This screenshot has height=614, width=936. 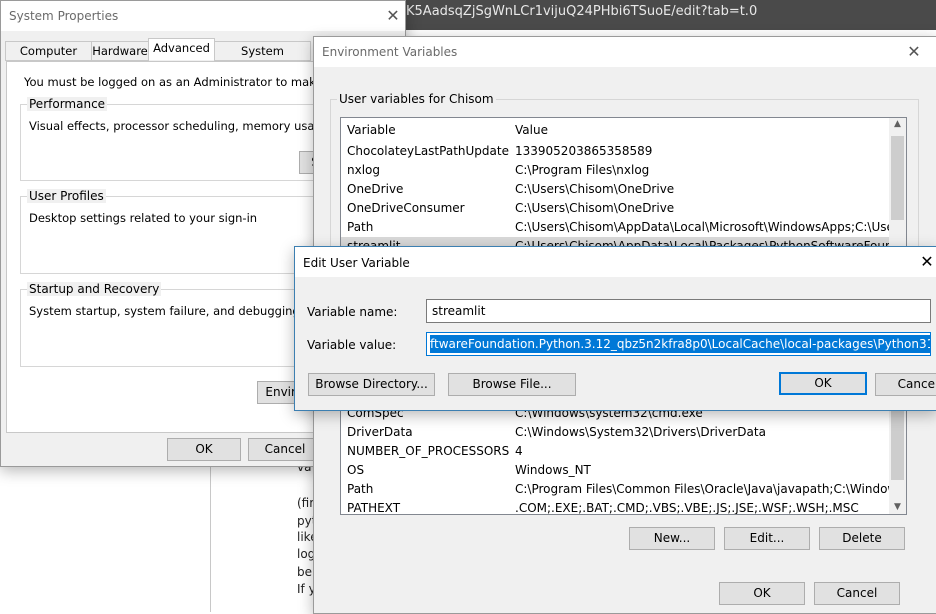 I want to click on tab-computer-name: Computer Name, so click(x=48, y=58).